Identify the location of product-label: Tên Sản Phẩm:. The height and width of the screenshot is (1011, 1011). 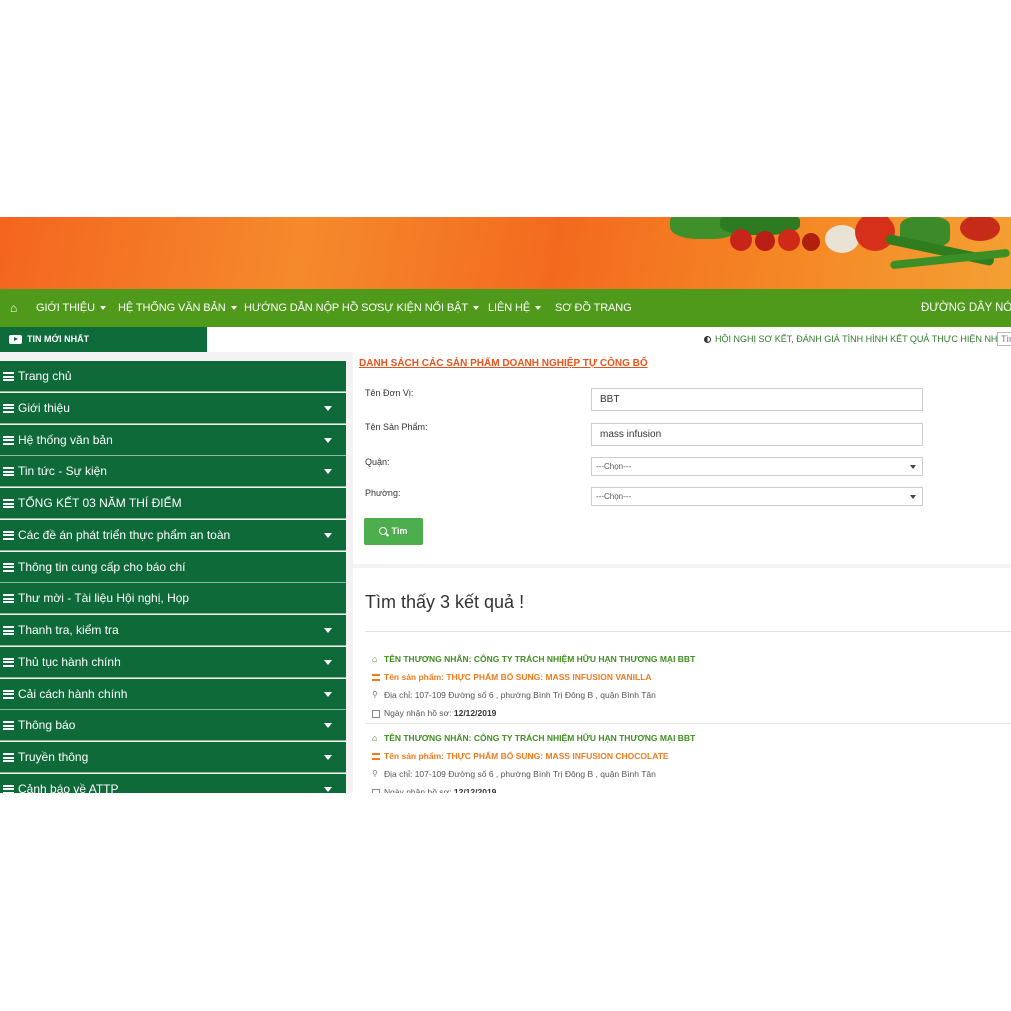
(396, 427).